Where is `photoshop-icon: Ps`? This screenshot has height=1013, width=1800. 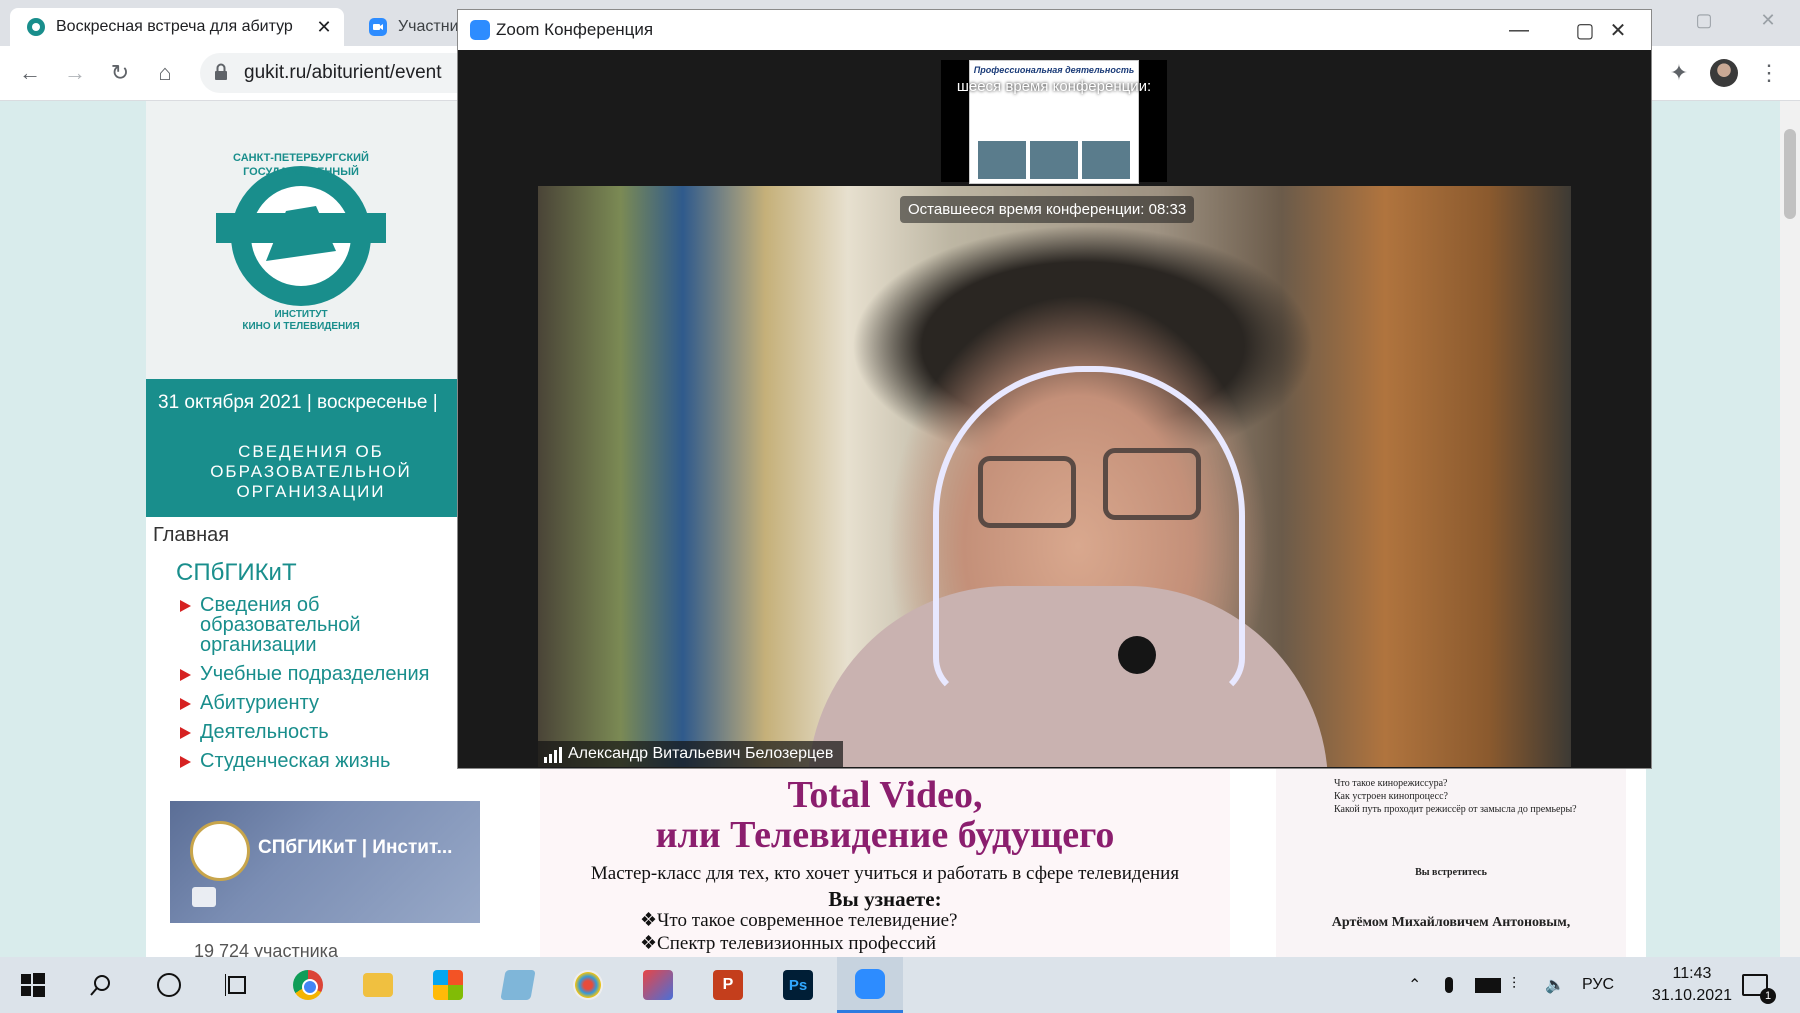 photoshop-icon: Ps is located at coordinates (798, 985).